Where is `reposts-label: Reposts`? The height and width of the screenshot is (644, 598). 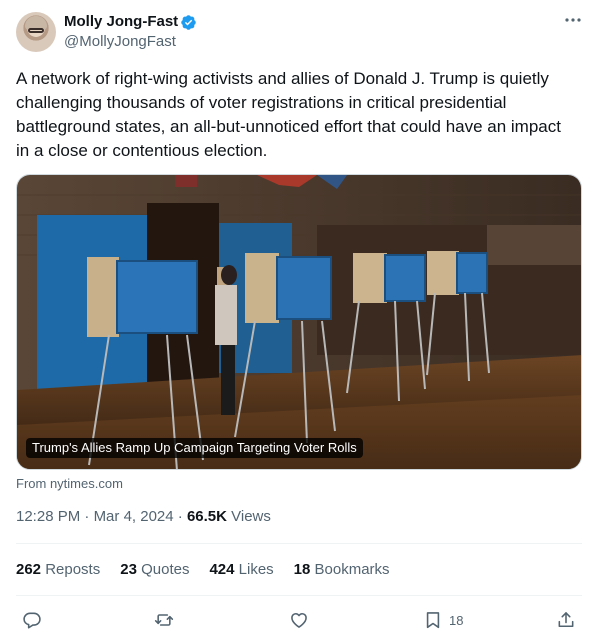 reposts-label: Reposts is located at coordinates (71, 569).